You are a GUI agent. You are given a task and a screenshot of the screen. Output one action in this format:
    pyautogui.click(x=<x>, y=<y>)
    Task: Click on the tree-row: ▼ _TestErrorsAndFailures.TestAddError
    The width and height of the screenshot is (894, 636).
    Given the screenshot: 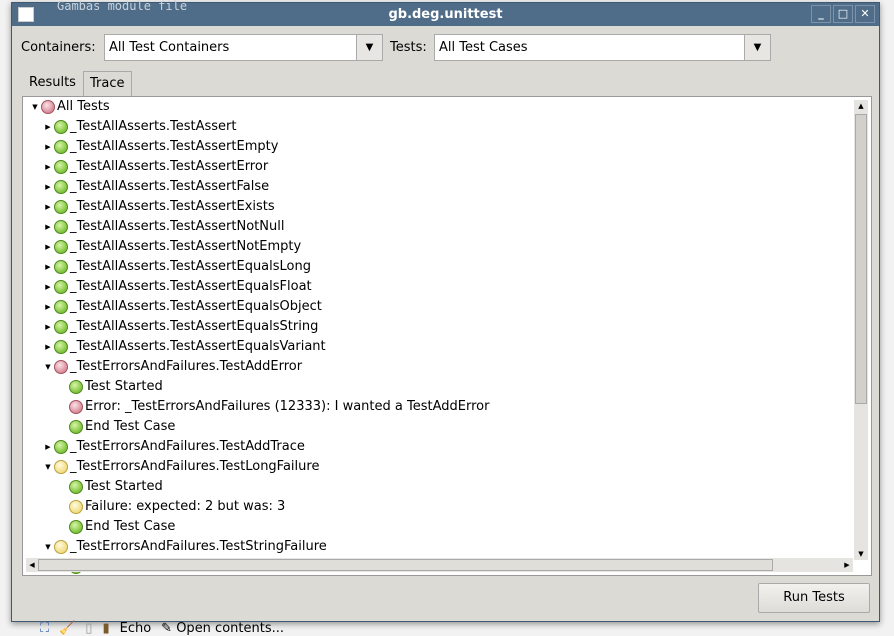 What is the action you would take?
    pyautogui.click(x=172, y=367)
    